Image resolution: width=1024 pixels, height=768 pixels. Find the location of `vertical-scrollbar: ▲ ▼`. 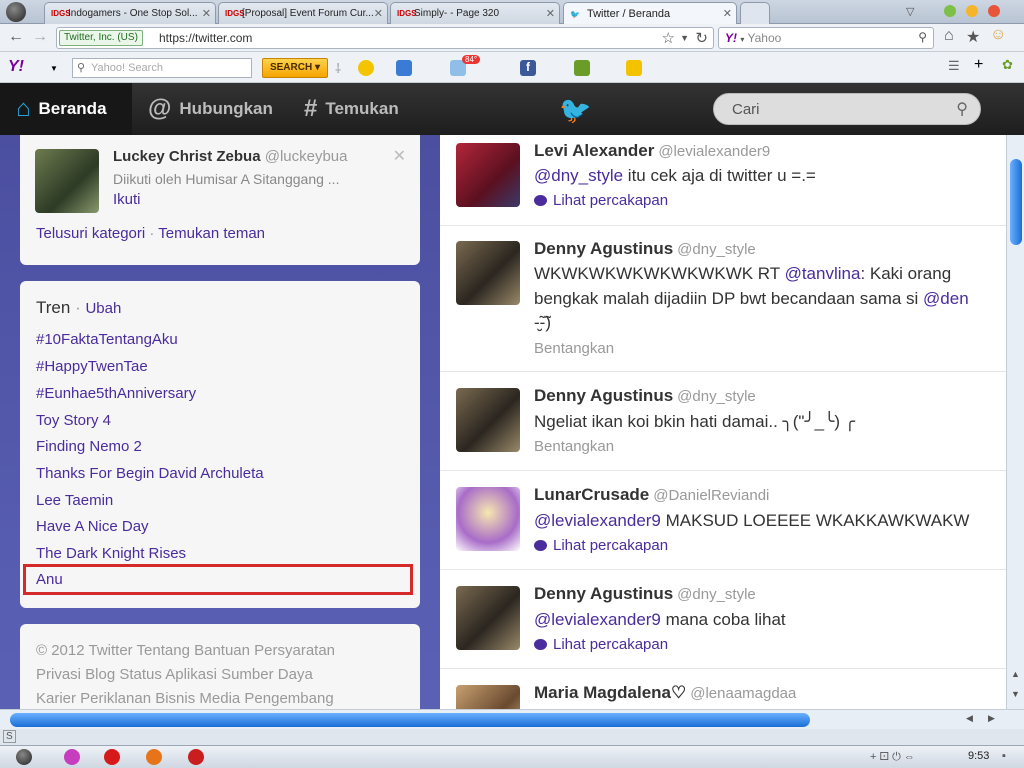

vertical-scrollbar: ▲ ▼ is located at coordinates (1015, 422).